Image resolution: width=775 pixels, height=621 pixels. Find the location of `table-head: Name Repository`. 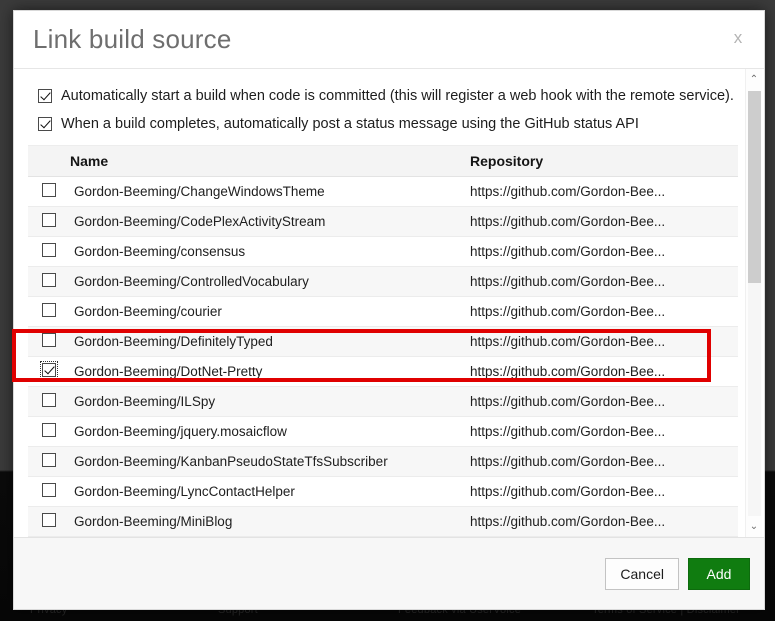

table-head: Name Repository is located at coordinates (383, 161).